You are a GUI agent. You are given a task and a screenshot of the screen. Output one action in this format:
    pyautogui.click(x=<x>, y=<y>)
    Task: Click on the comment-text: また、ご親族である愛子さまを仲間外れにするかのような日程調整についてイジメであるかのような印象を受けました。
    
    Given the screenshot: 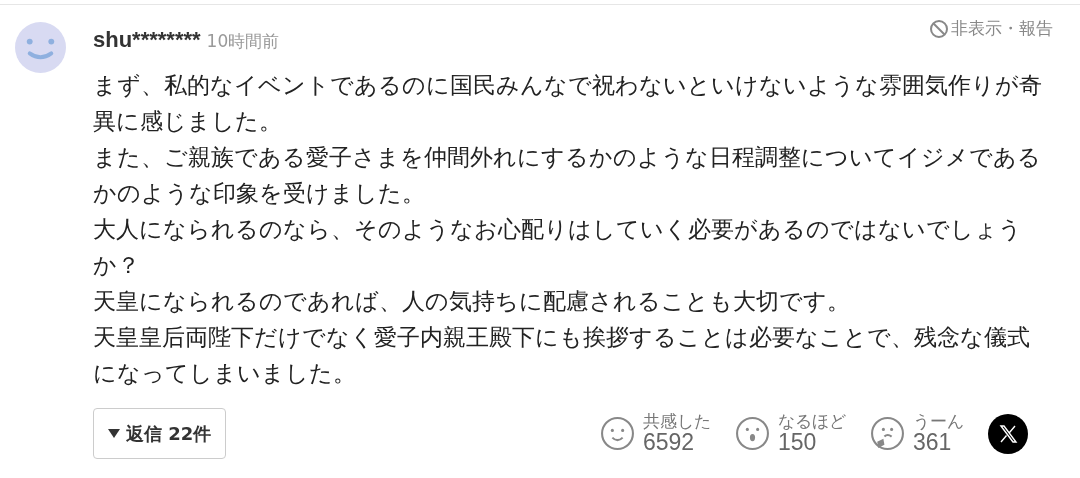 What is the action you would take?
    pyautogui.click(x=567, y=175)
    